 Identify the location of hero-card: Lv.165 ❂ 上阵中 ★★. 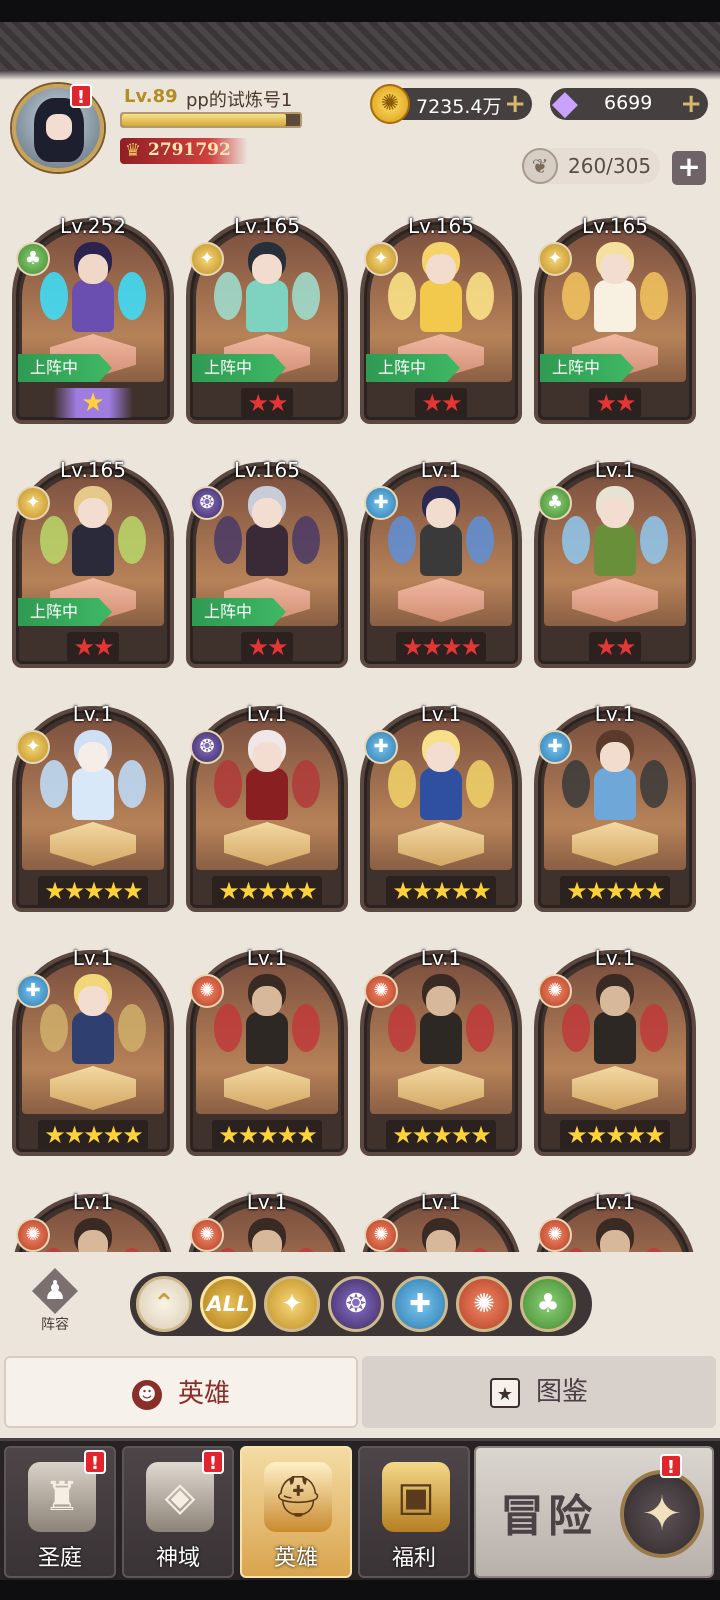
(267, 561).